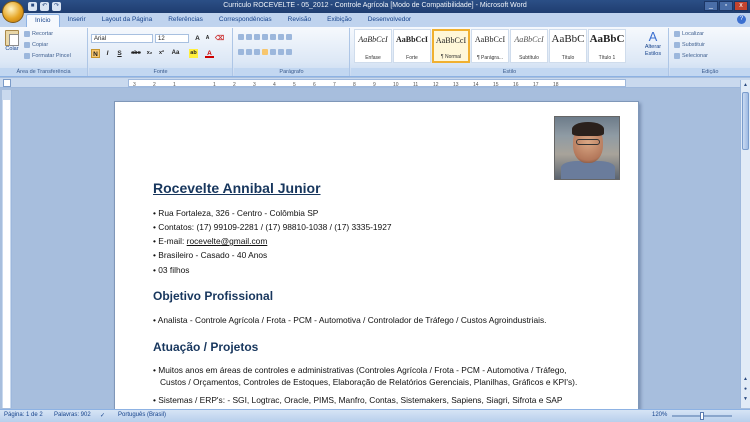  I want to click on copy-button: Copiar, so click(36, 45).